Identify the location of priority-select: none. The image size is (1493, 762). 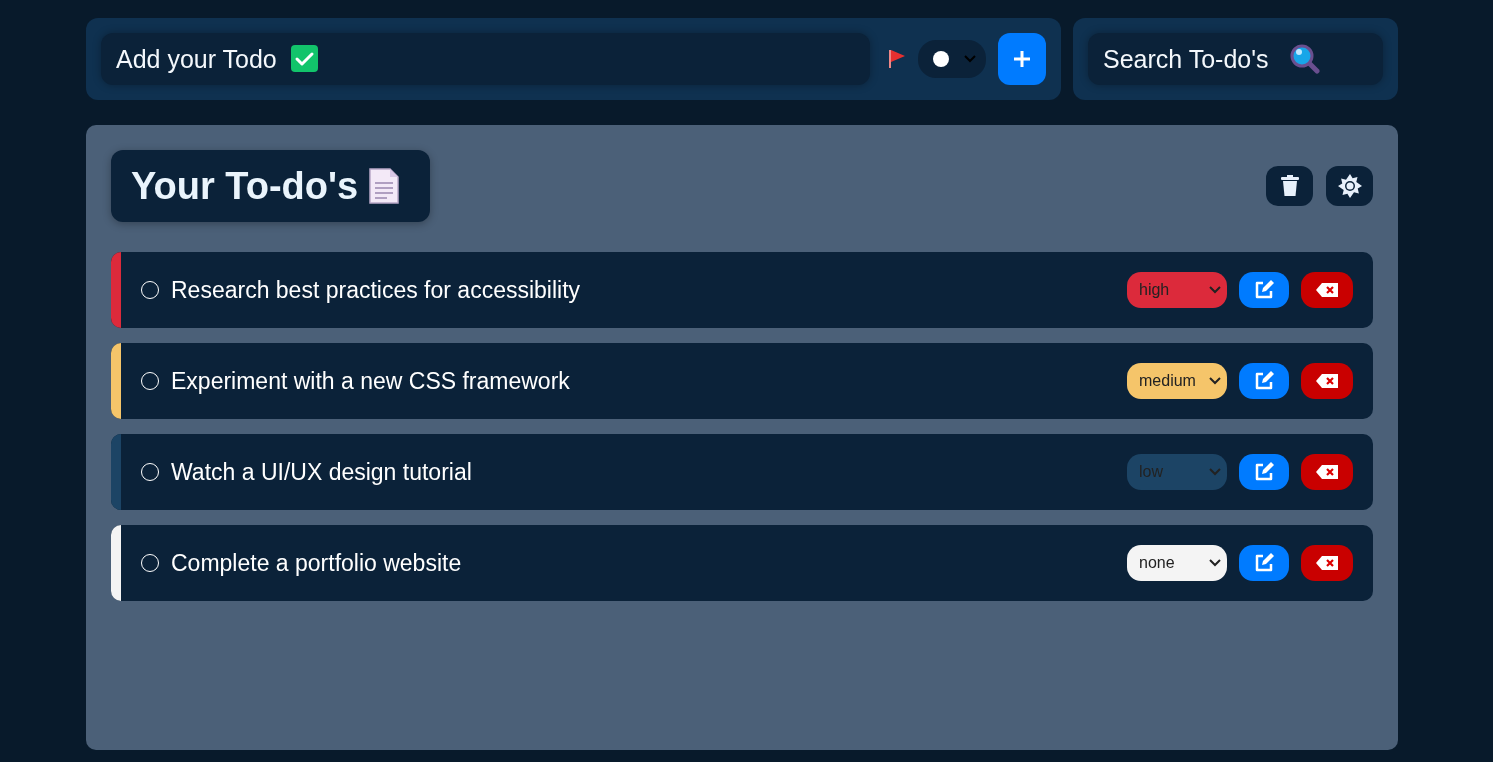
(1177, 563).